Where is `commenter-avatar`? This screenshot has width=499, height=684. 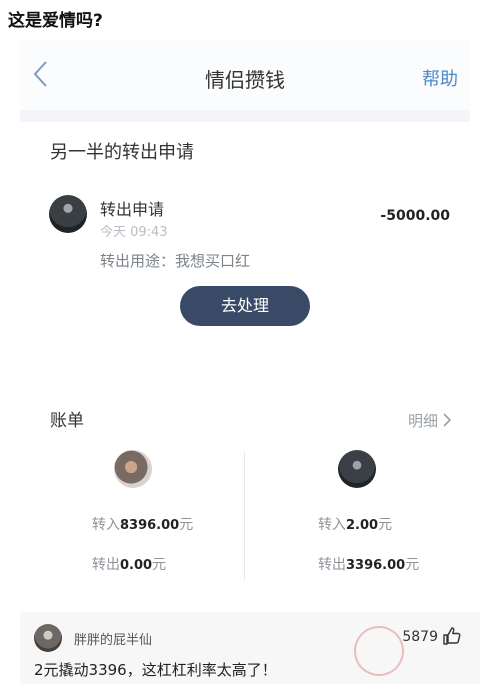 commenter-avatar is located at coordinates (48, 638).